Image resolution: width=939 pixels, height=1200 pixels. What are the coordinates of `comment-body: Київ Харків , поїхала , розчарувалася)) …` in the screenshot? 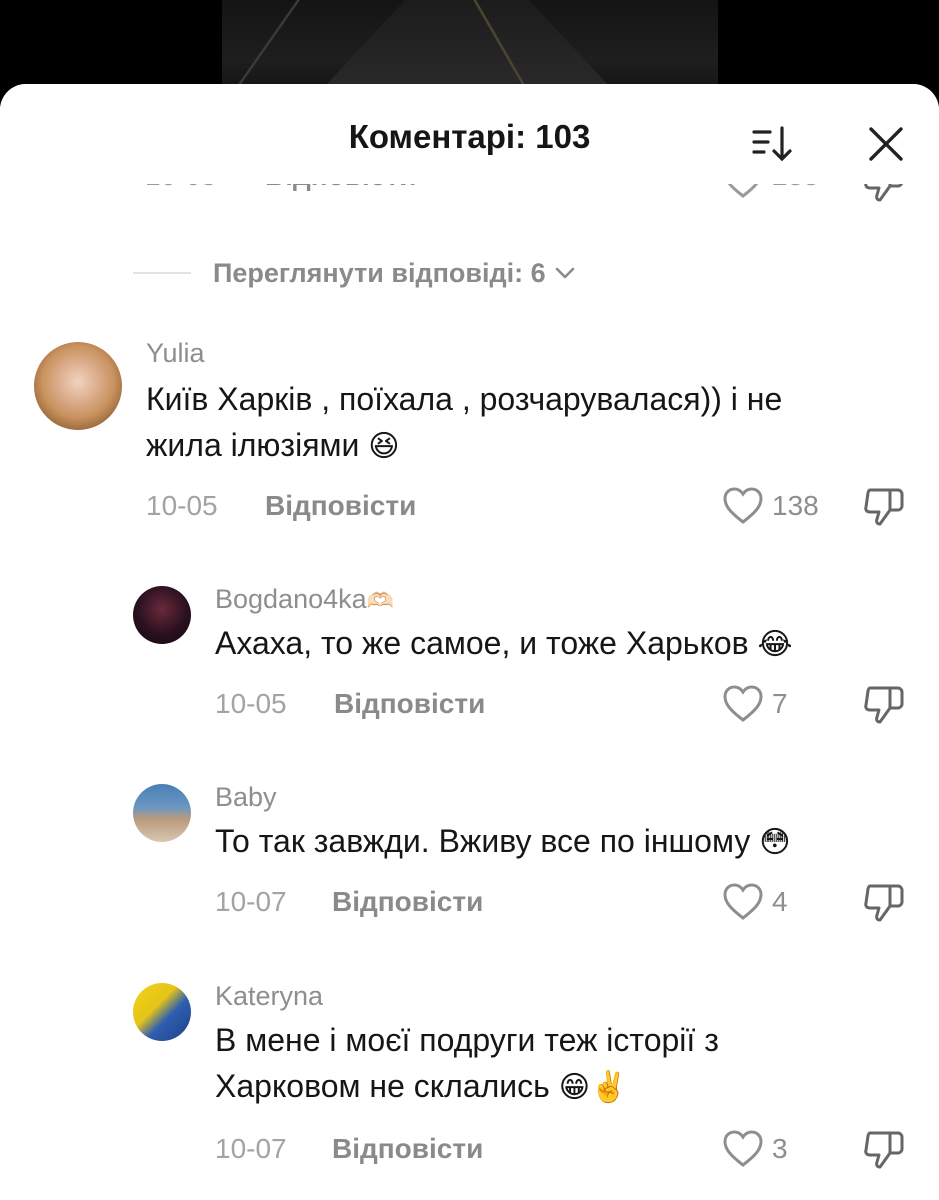 It's located at (464, 422).